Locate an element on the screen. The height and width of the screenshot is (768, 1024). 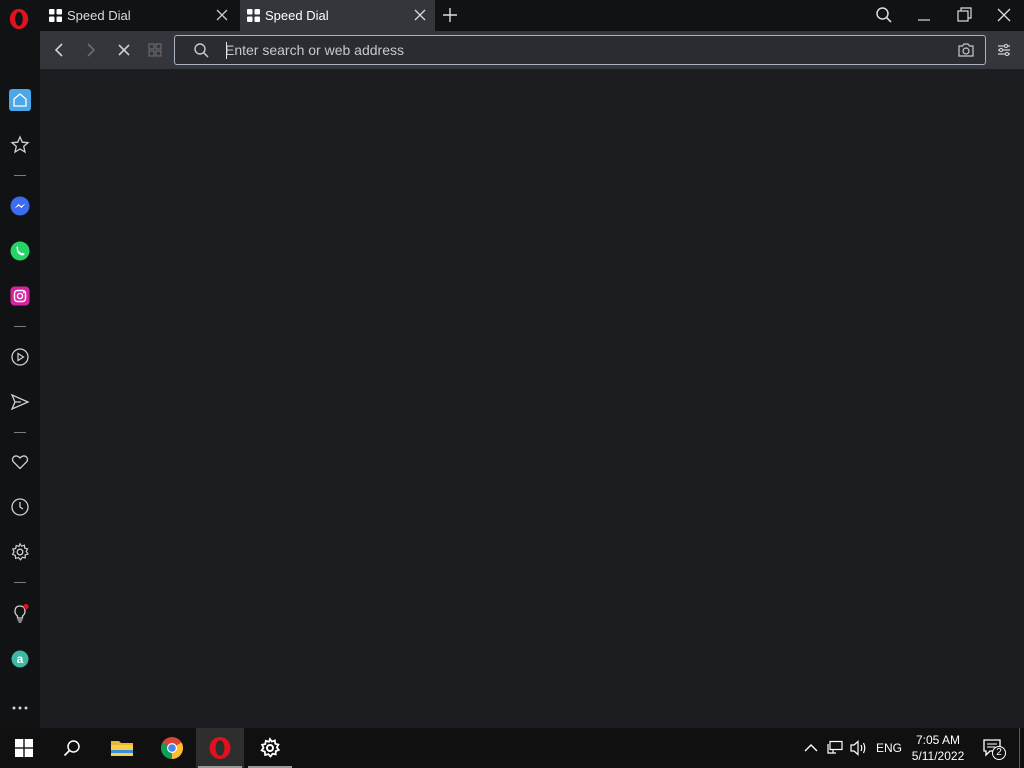
opera-icon is located at coordinates (220, 748).